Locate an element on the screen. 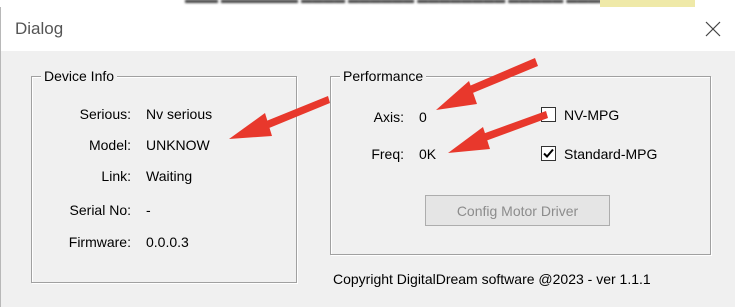 Image resolution: width=735 pixels, height=307 pixels. checkmark-icon is located at coordinates (548, 153).